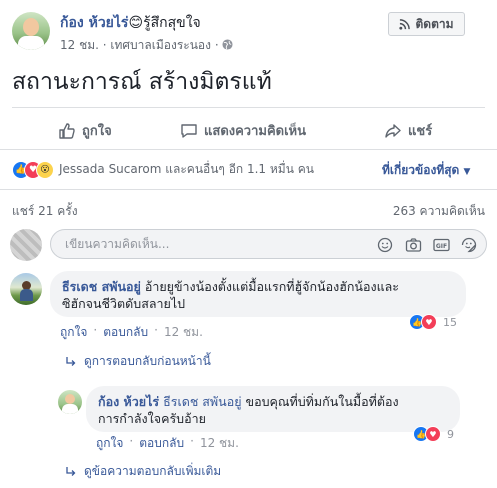  I want to click on reply-actions: ถูกใจ · ตอบกลับ · 12 ชม., so click(167, 443).